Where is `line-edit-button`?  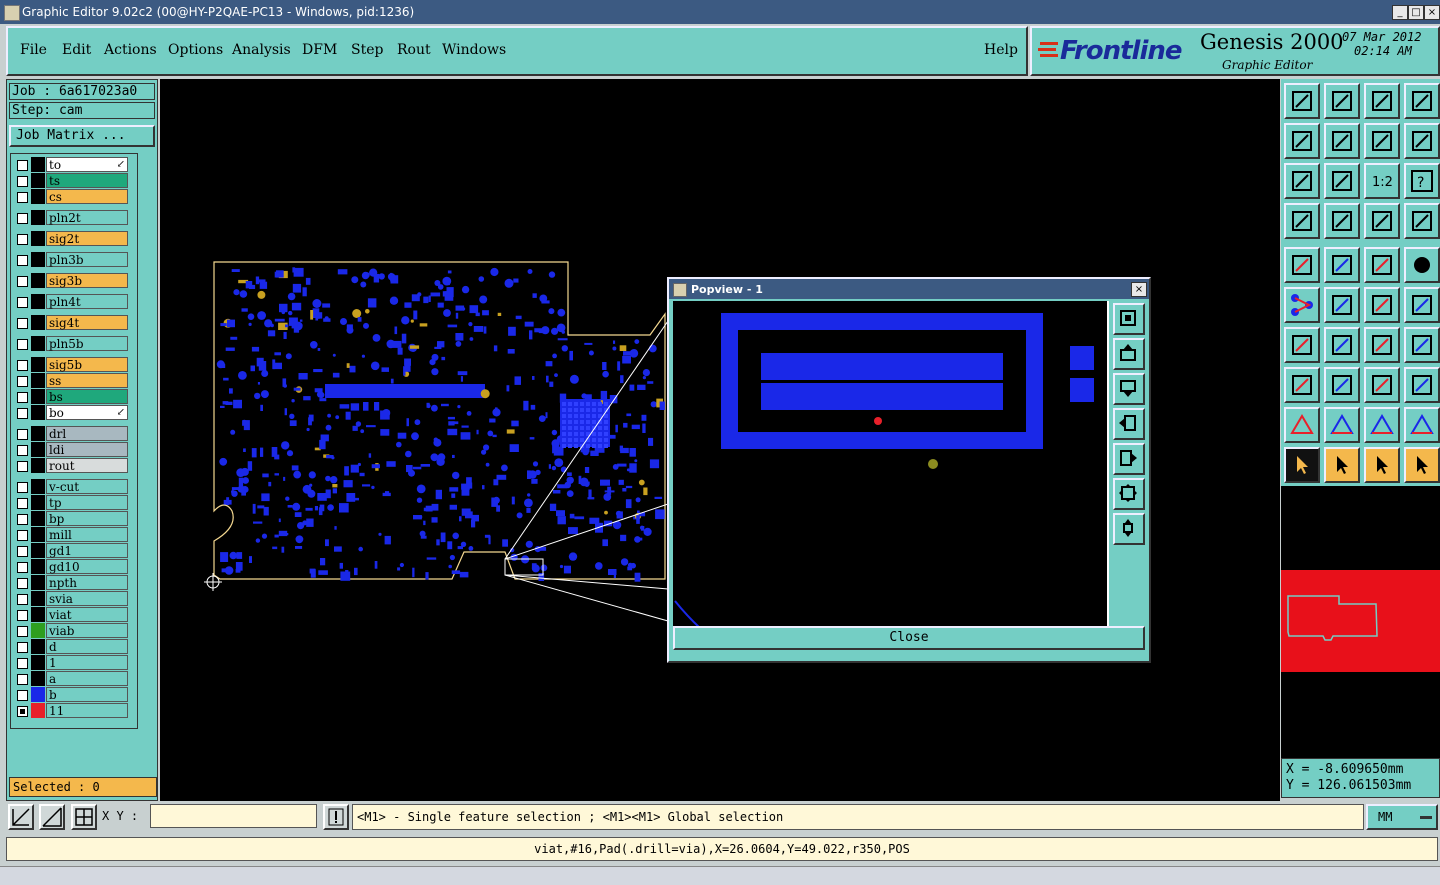
line-edit-button is located at coordinates (1382, 305).